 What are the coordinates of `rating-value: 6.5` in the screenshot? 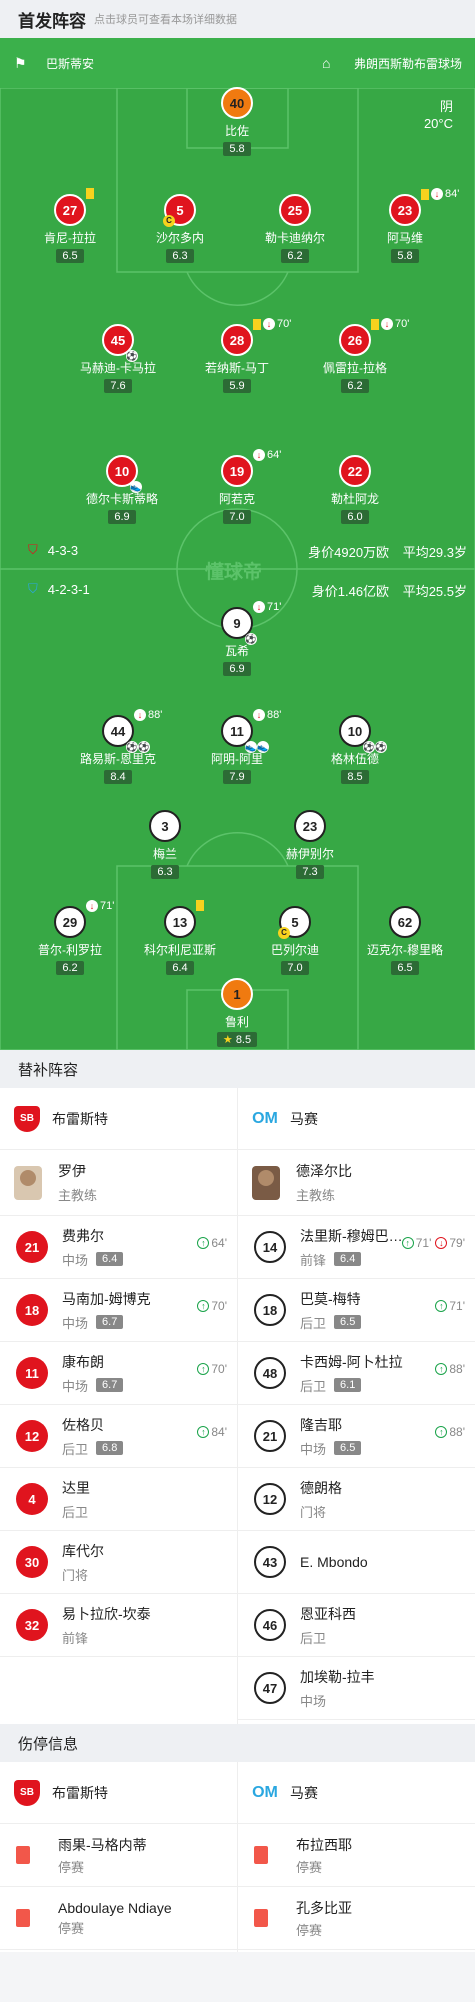 It's located at (405, 968).